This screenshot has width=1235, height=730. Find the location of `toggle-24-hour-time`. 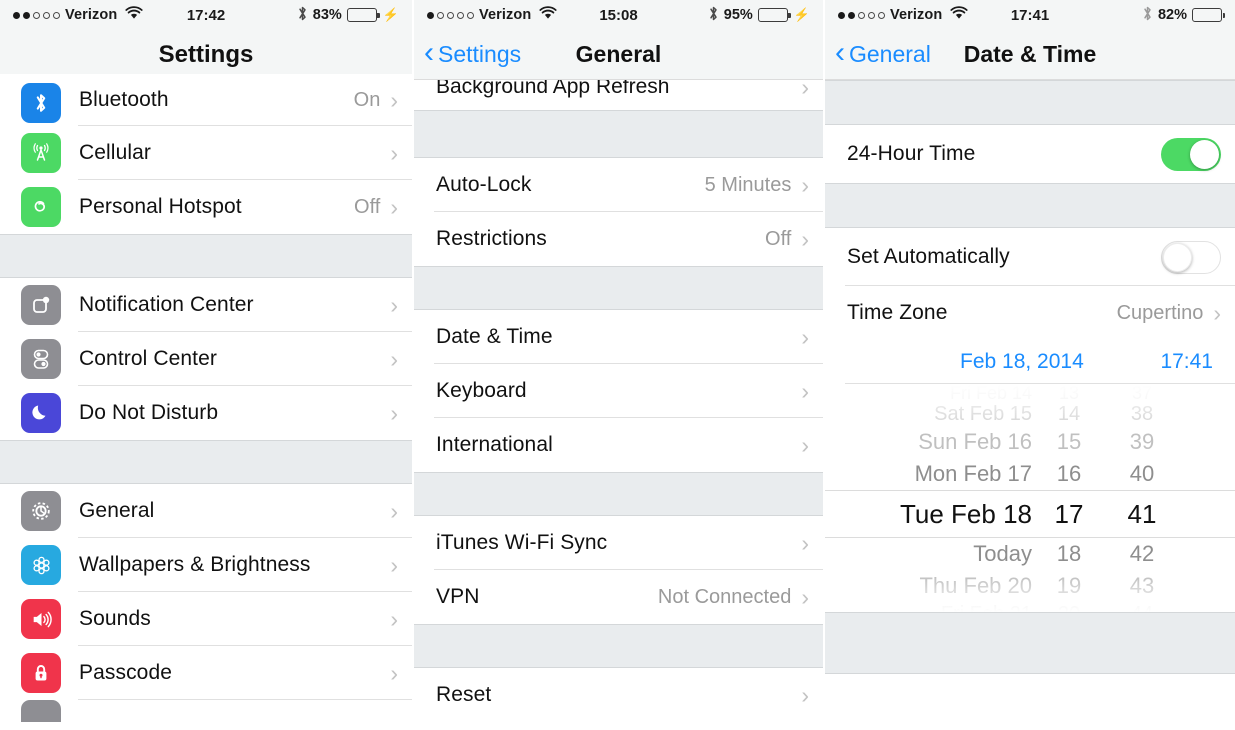

toggle-24-hour-time is located at coordinates (1191, 154).